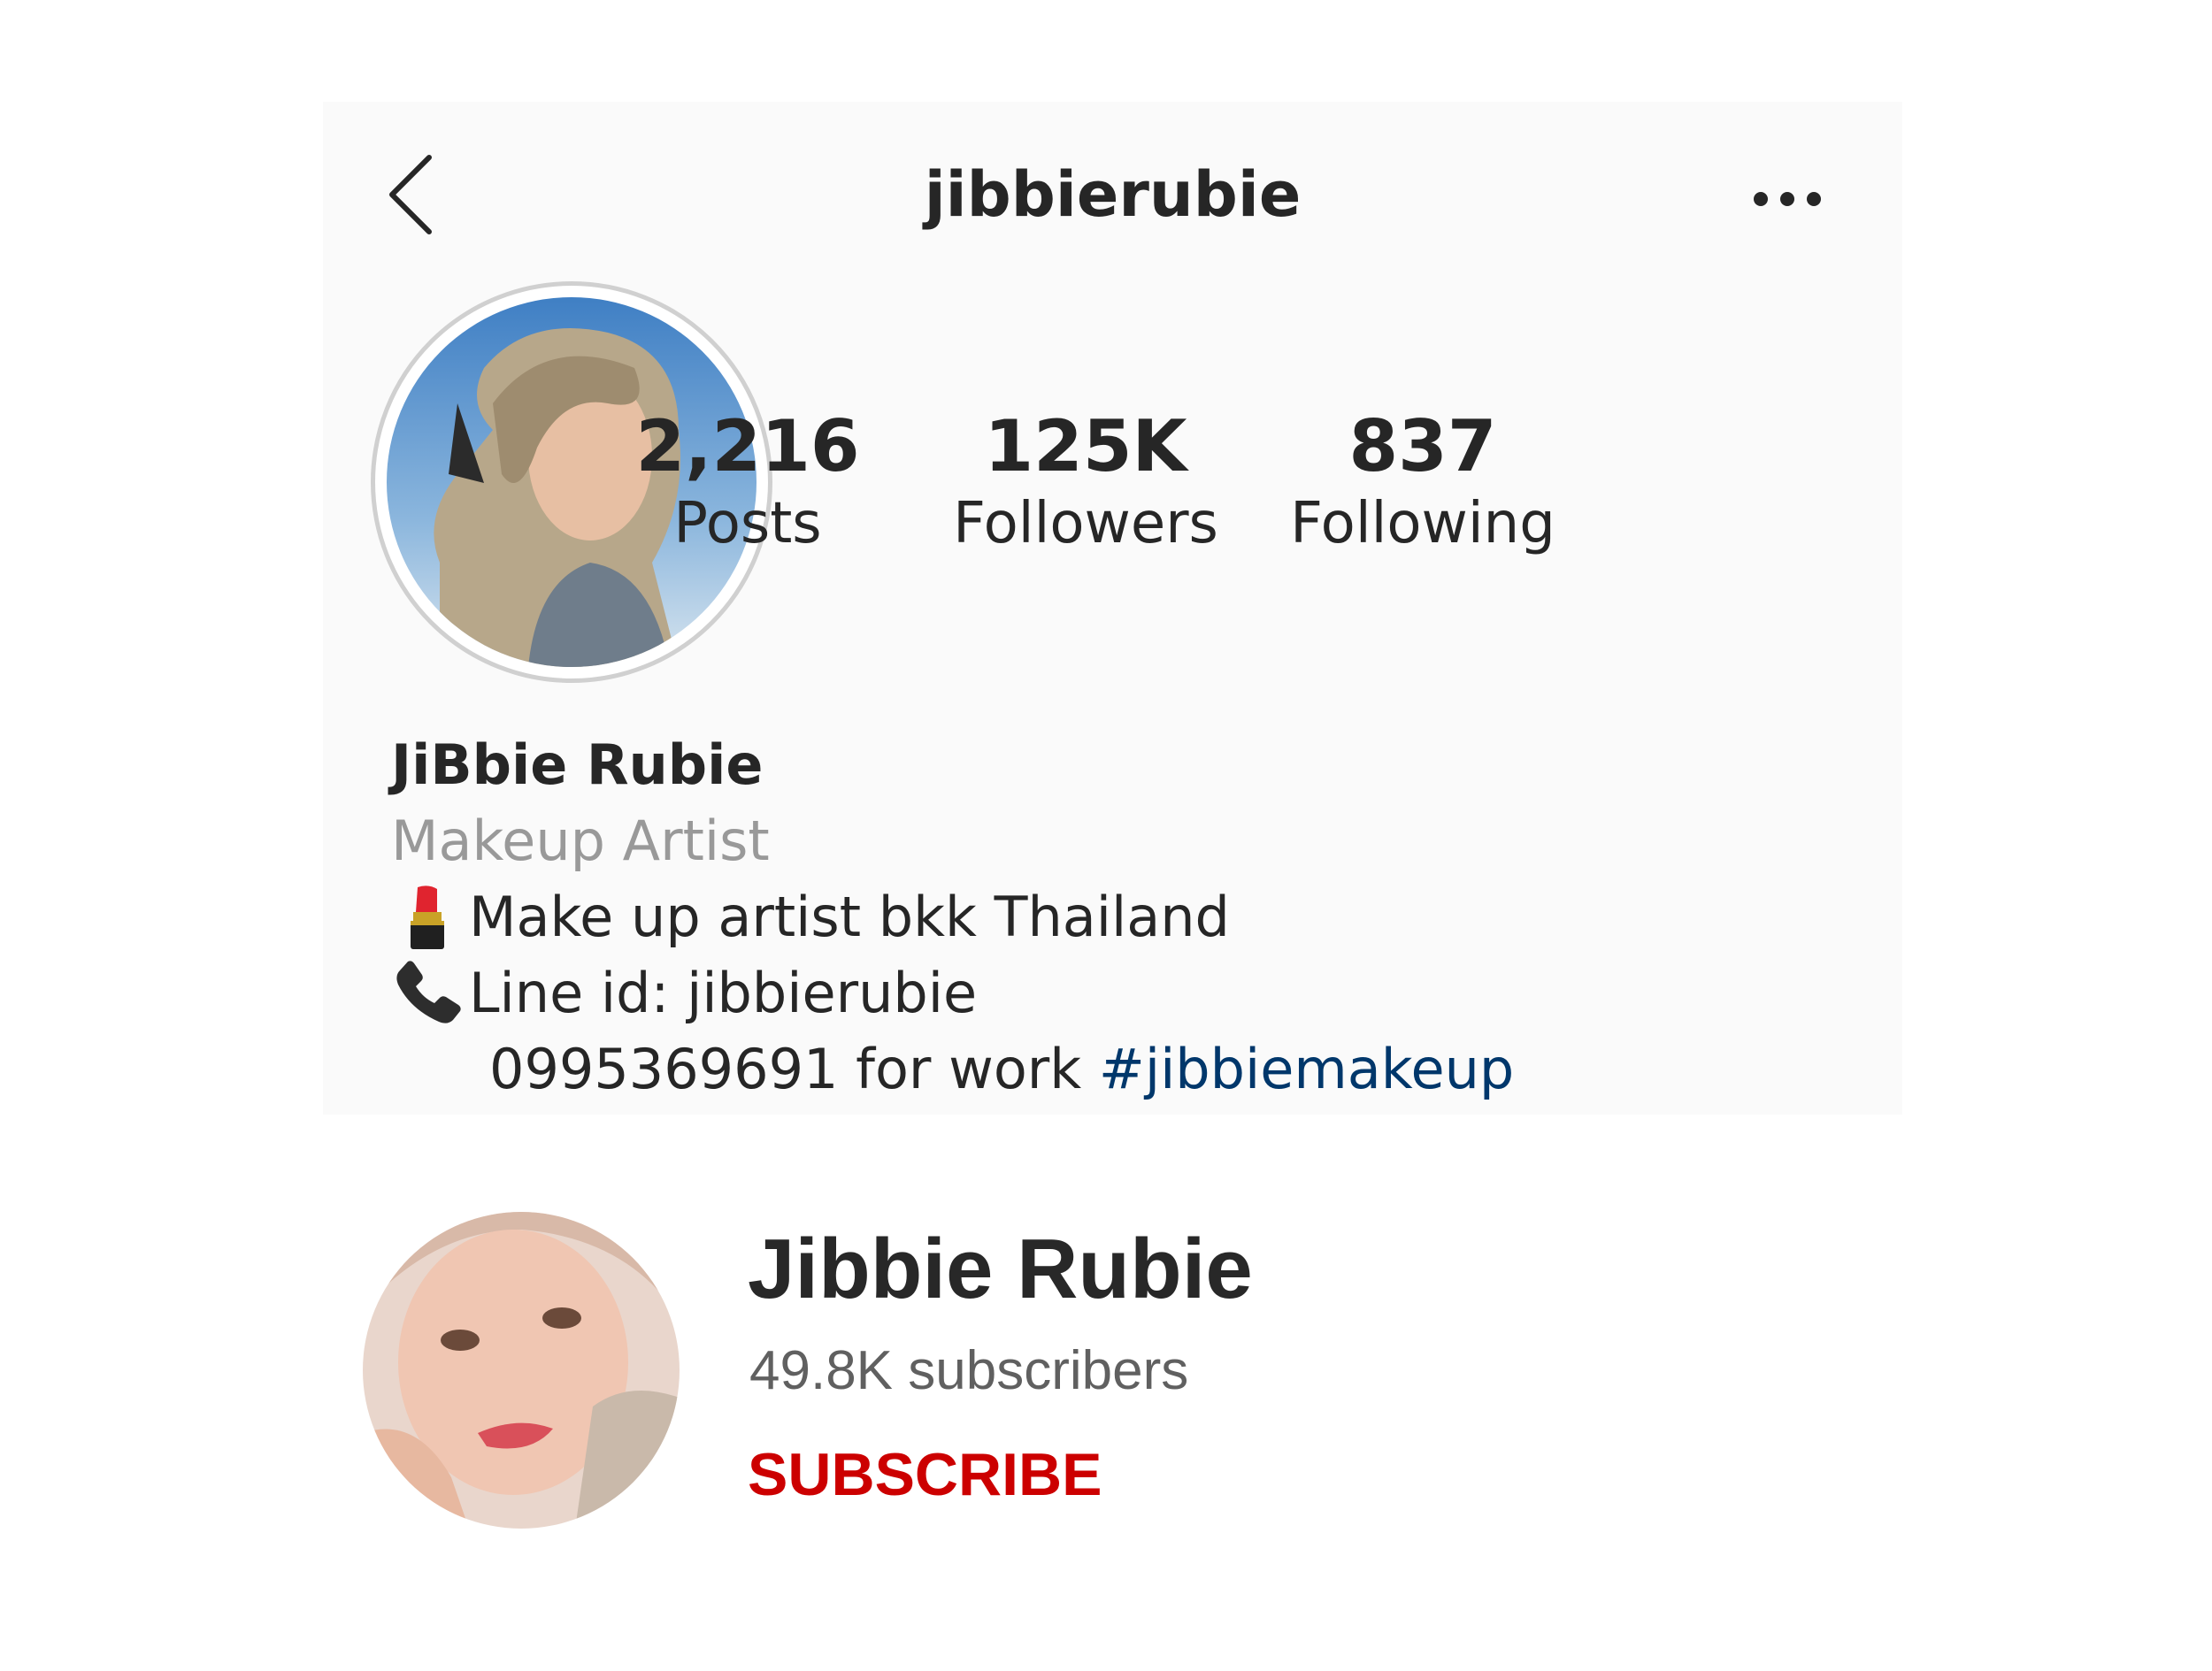 Image resolution: width=2212 pixels, height=1671 pixels. I want to click on lipstick-icon, so click(430, 917).